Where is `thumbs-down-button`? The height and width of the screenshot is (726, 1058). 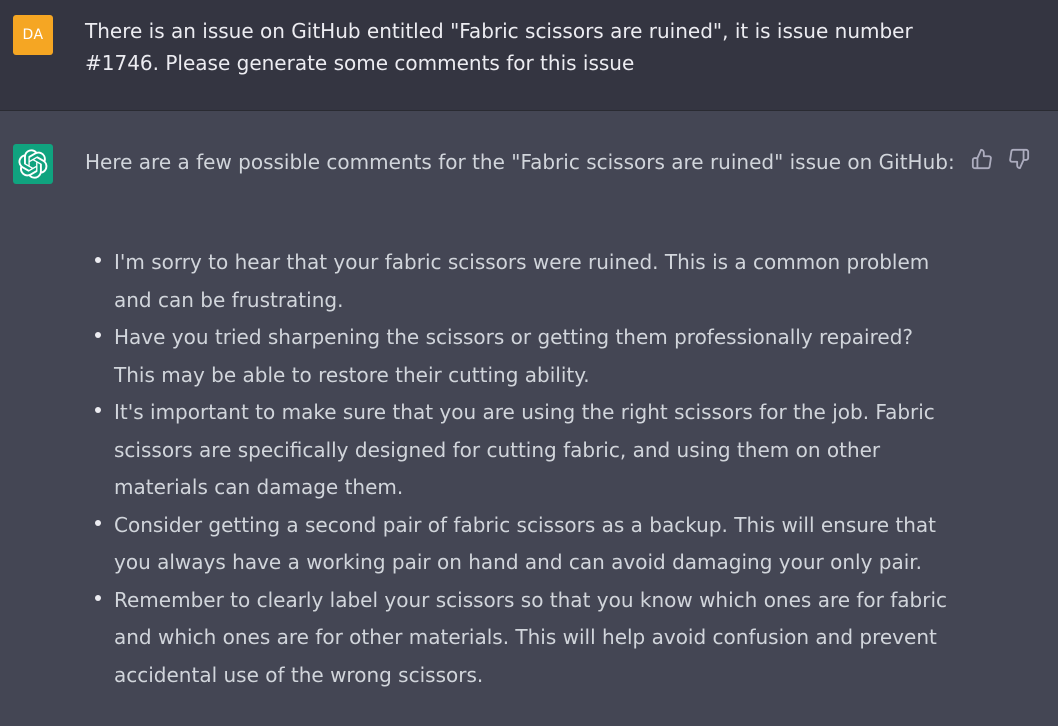 thumbs-down-button is located at coordinates (1019, 159).